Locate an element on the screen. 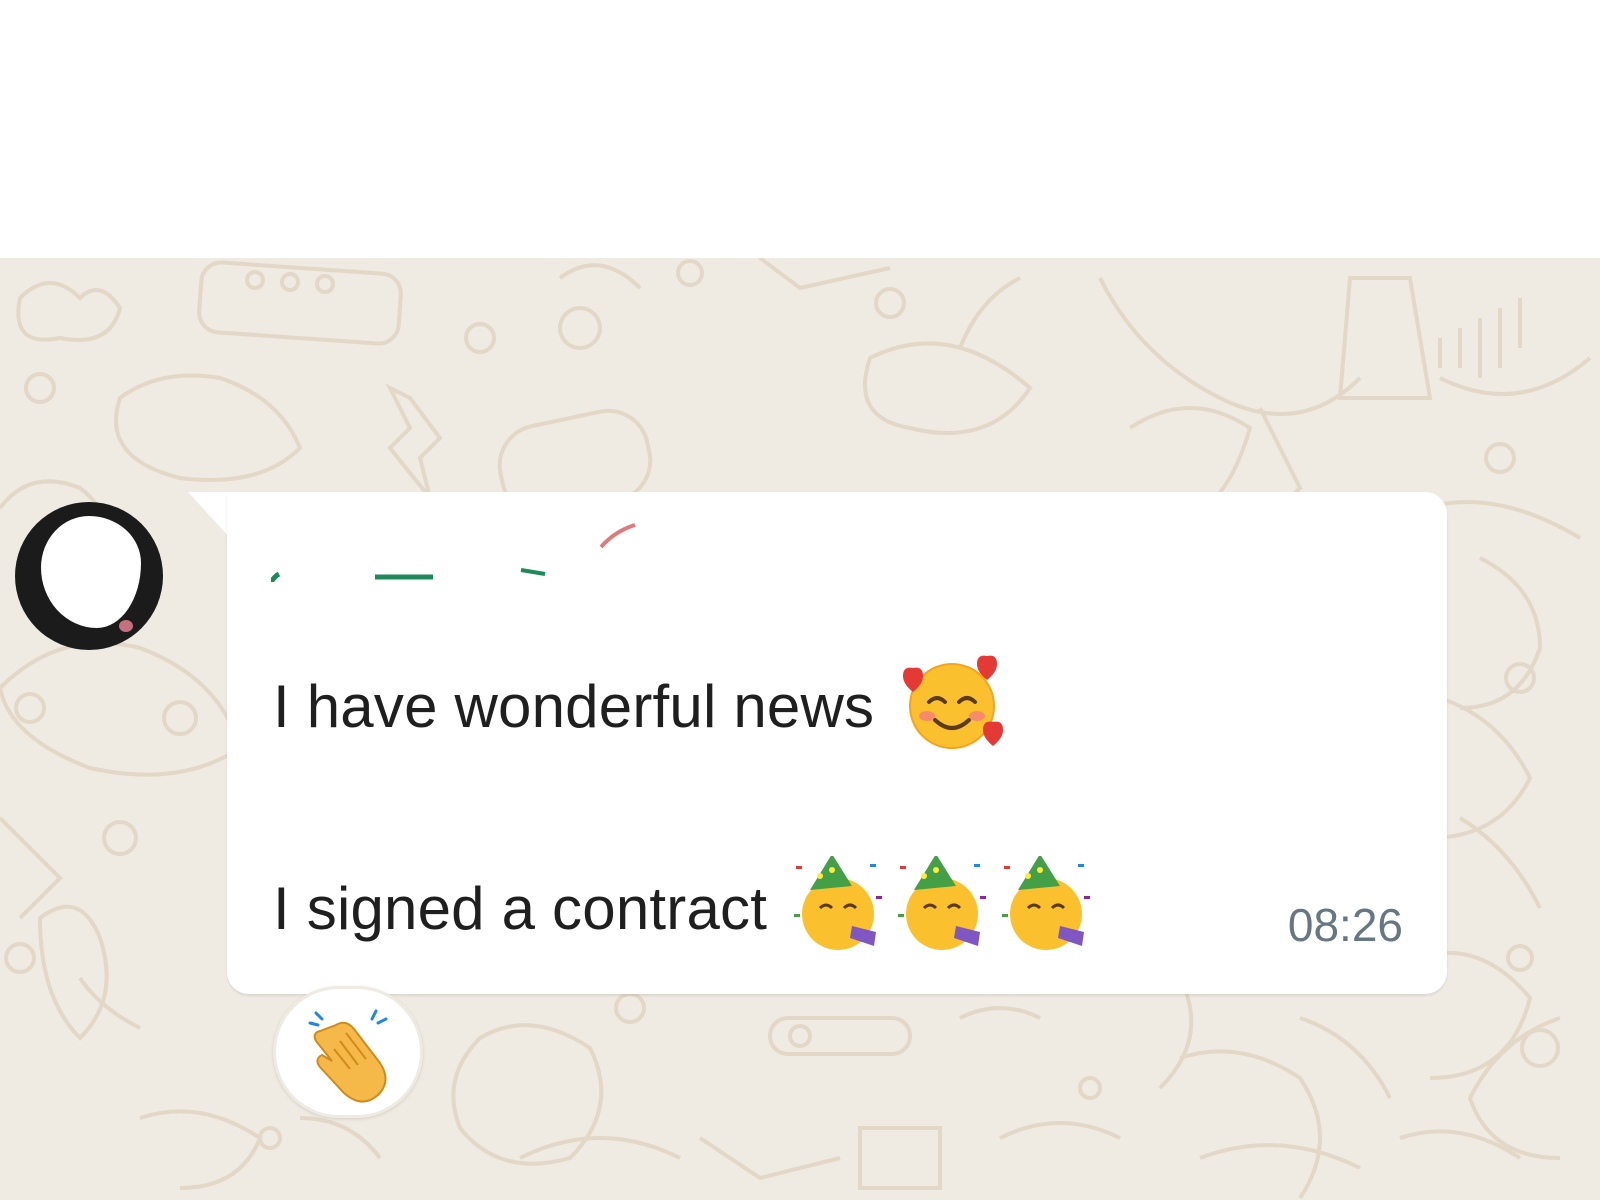  avatar-redaction is located at coordinates (91, 572).